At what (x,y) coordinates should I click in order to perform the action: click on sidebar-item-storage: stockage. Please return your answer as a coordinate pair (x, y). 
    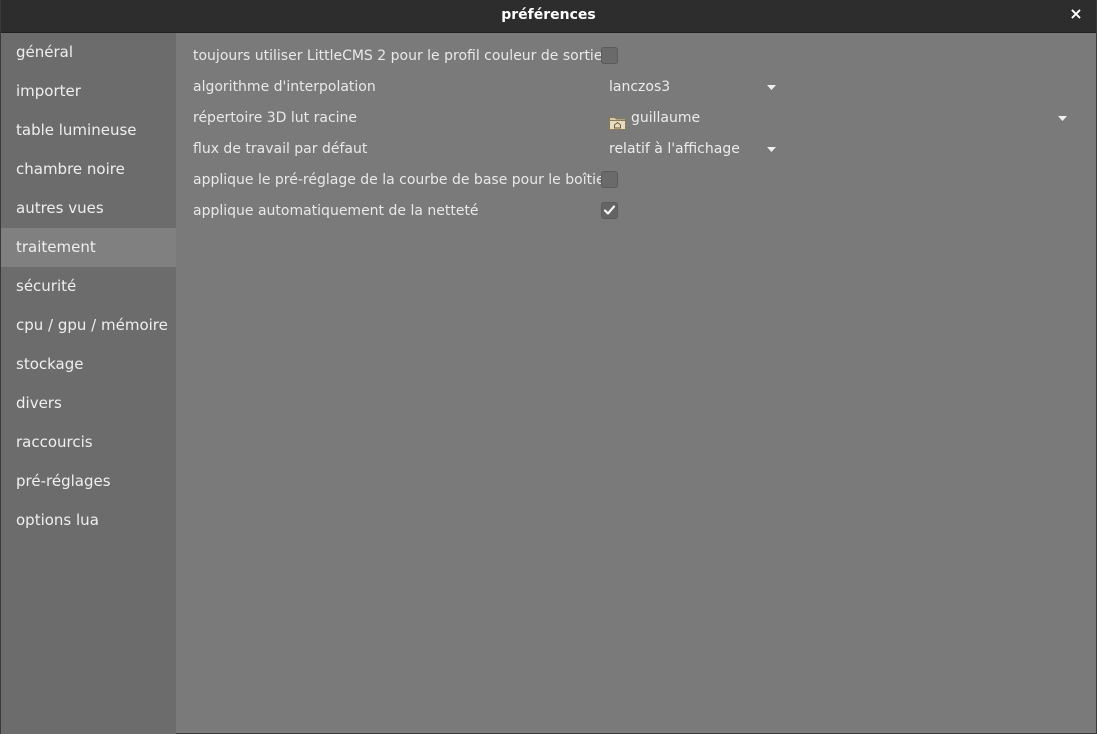
    Looking at the image, I should click on (88, 364).